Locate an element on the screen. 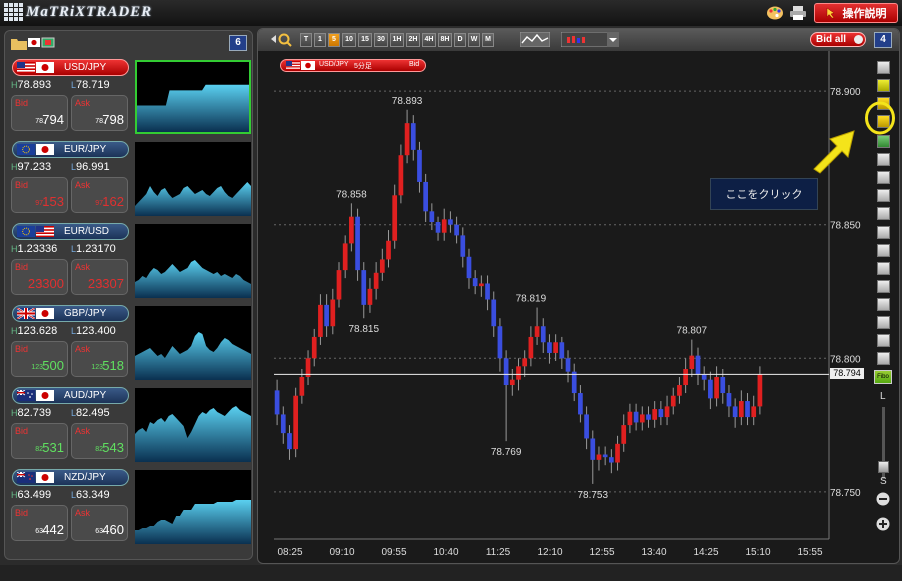 Image resolution: width=902 pixels, height=581 pixels. folder-icon is located at coordinates (19, 43).